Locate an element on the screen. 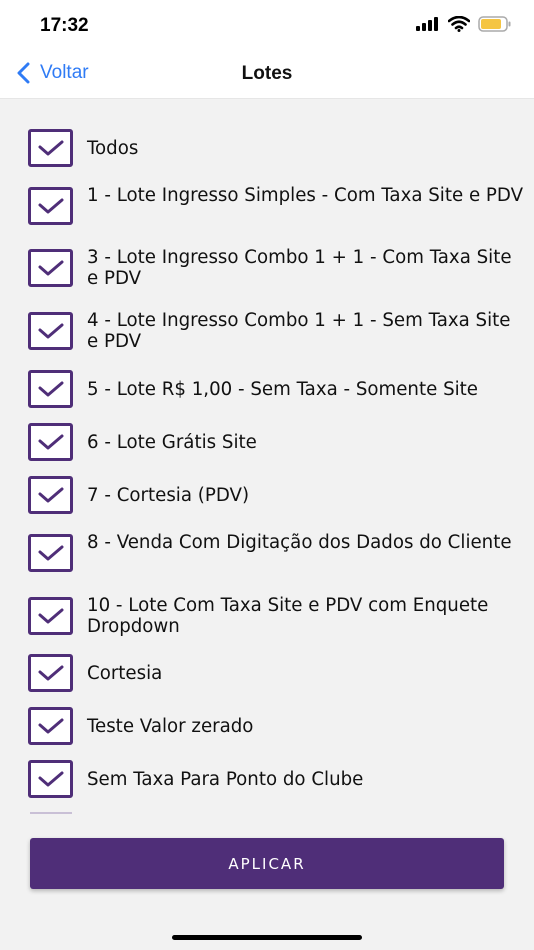 Image resolution: width=534 pixels, height=950 pixels. home-indicator is located at coordinates (267, 937).